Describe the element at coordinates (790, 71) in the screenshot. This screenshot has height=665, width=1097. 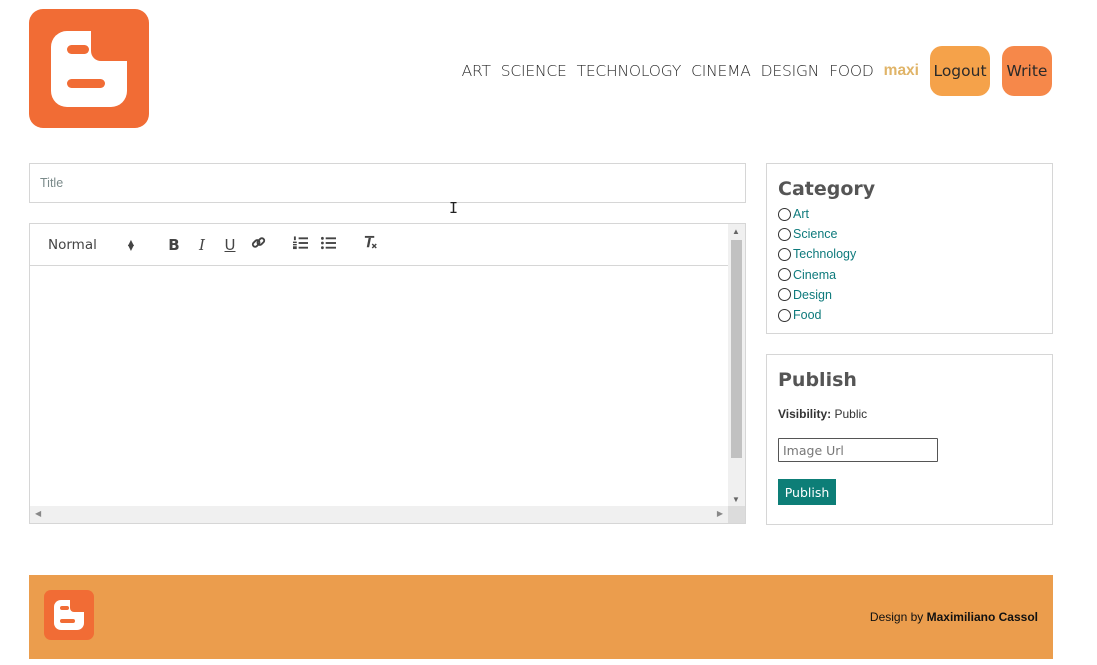
I see `nav-link-design: DESIGN` at that location.